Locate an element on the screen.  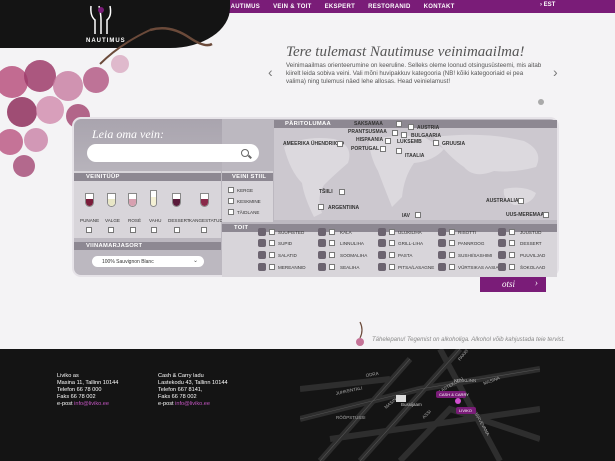
food-checkbox-salatid is located at coordinates (272, 255).